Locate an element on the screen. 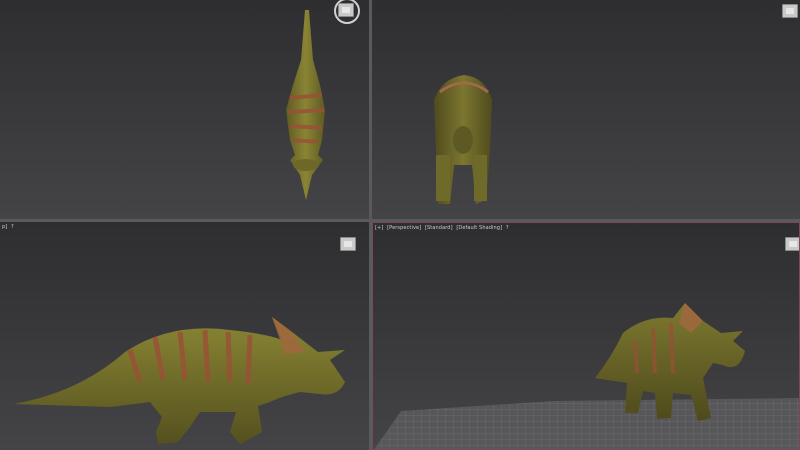  dinosaur-front-view is located at coordinates (463, 139).